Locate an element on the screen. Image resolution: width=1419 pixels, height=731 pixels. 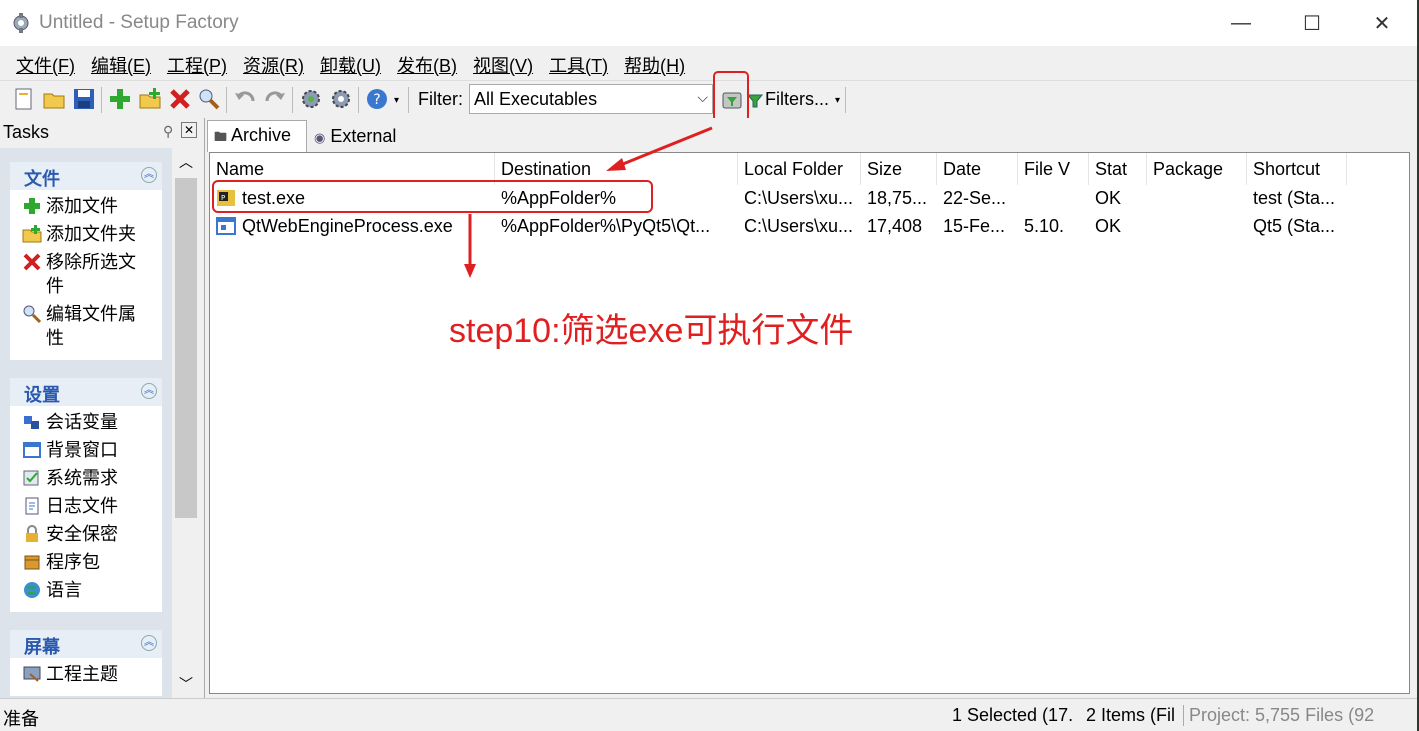
scroll-up-icon: ︿ is located at coordinates (186, 162).